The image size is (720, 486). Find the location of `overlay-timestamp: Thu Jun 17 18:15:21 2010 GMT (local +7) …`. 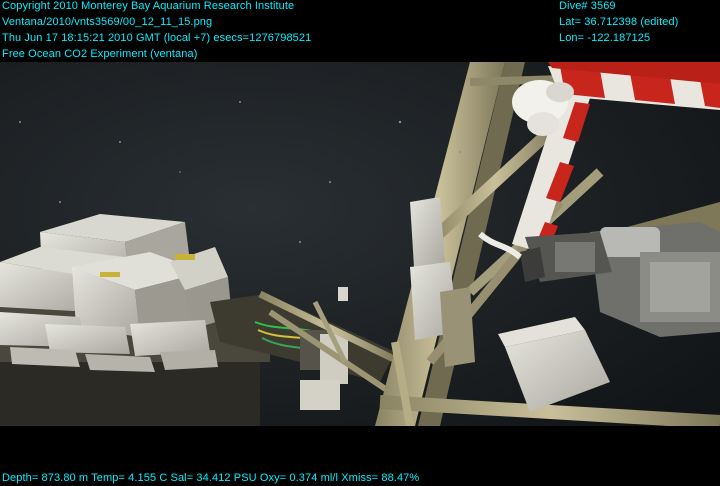

overlay-timestamp: Thu Jun 17 18:15:21 2010 GMT (local +7) … is located at coordinates (157, 38).